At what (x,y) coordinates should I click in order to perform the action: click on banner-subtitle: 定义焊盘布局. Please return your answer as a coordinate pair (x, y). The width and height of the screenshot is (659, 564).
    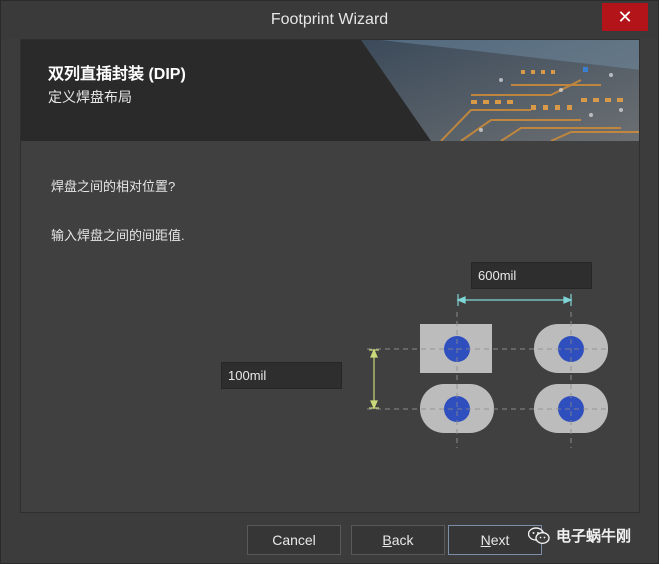
    Looking at the image, I should click on (90, 97).